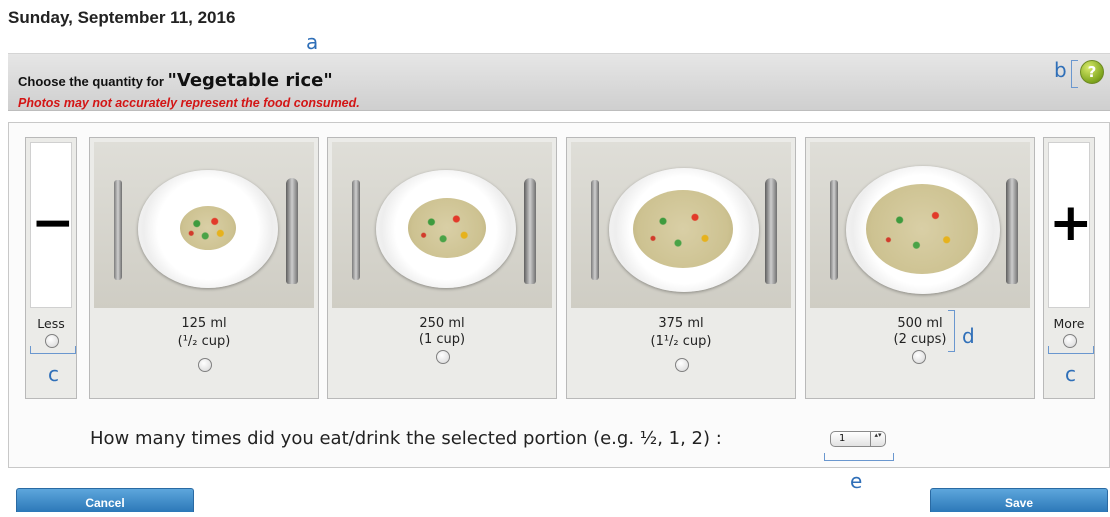 Image resolution: width=1110 pixels, height=517 pixels. Describe the element at coordinates (920, 339) in the screenshot. I see `portion-cup-label: (2 cups)` at that location.